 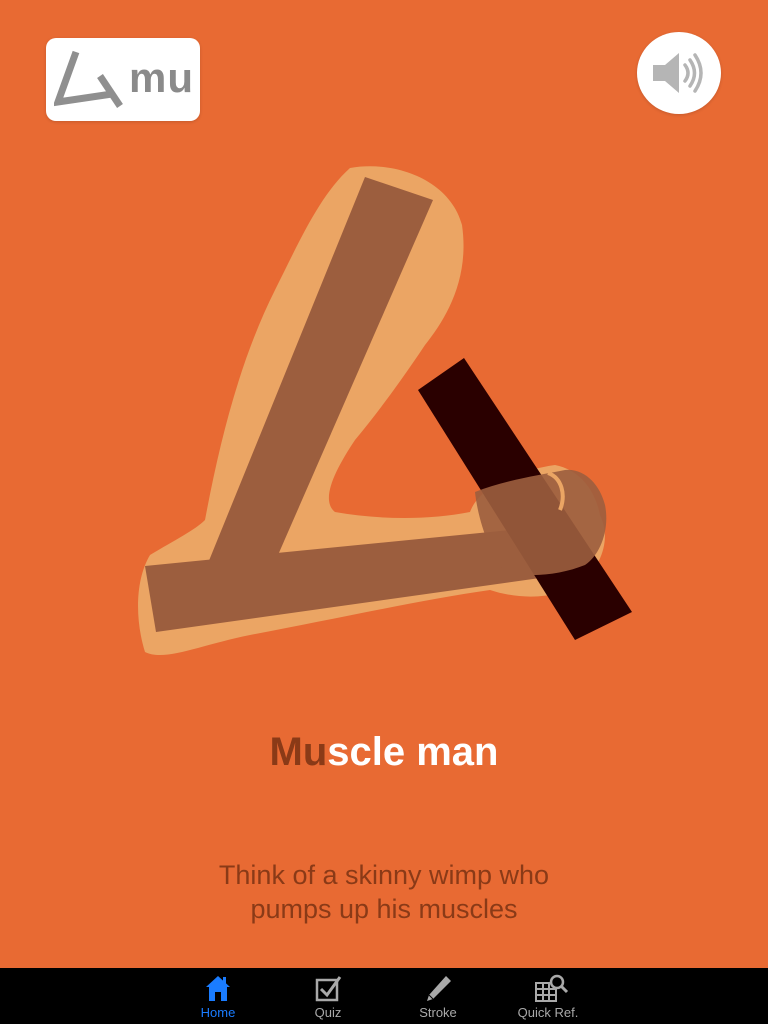 I want to click on mnemonic-title: Muscle man, so click(x=384, y=752).